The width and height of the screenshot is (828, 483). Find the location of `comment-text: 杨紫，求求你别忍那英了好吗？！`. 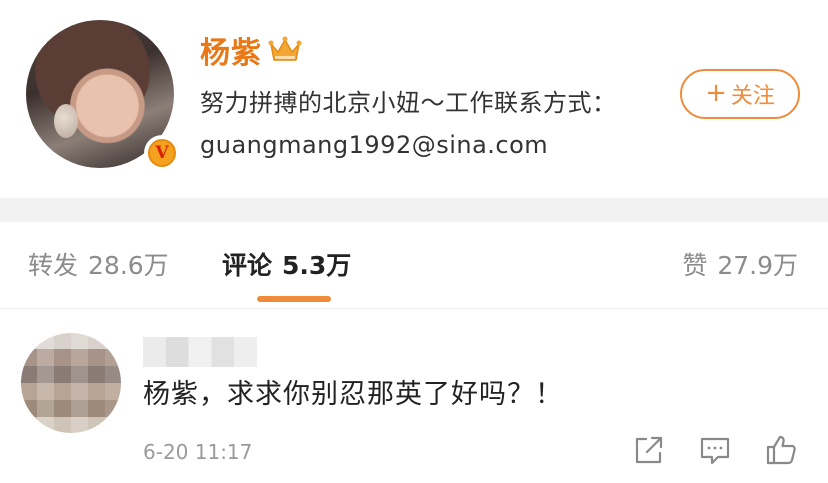

comment-text: 杨紫，求求你别忍那英了好吗？！ is located at coordinates (353, 394).